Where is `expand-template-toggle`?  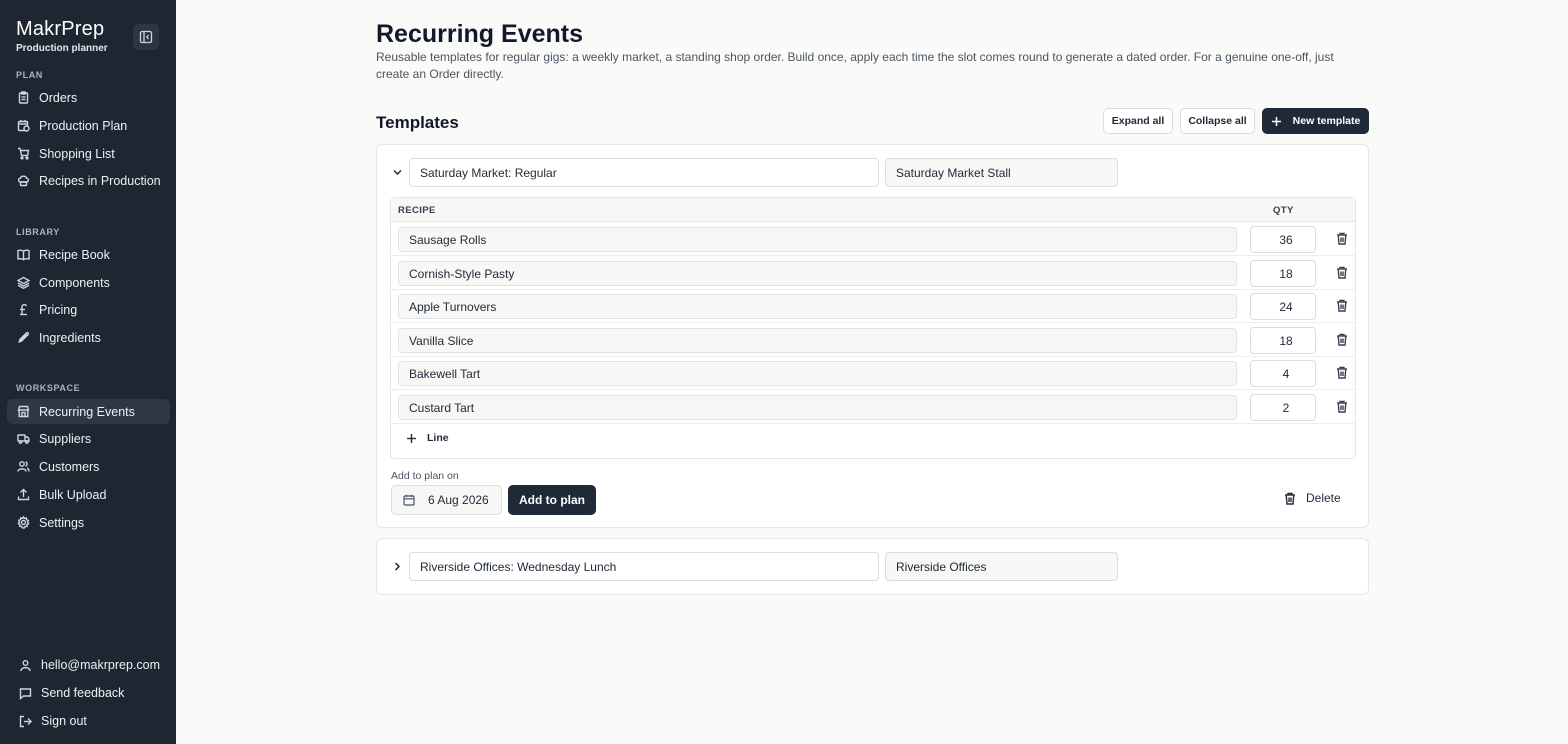
expand-template-toggle is located at coordinates (397, 566).